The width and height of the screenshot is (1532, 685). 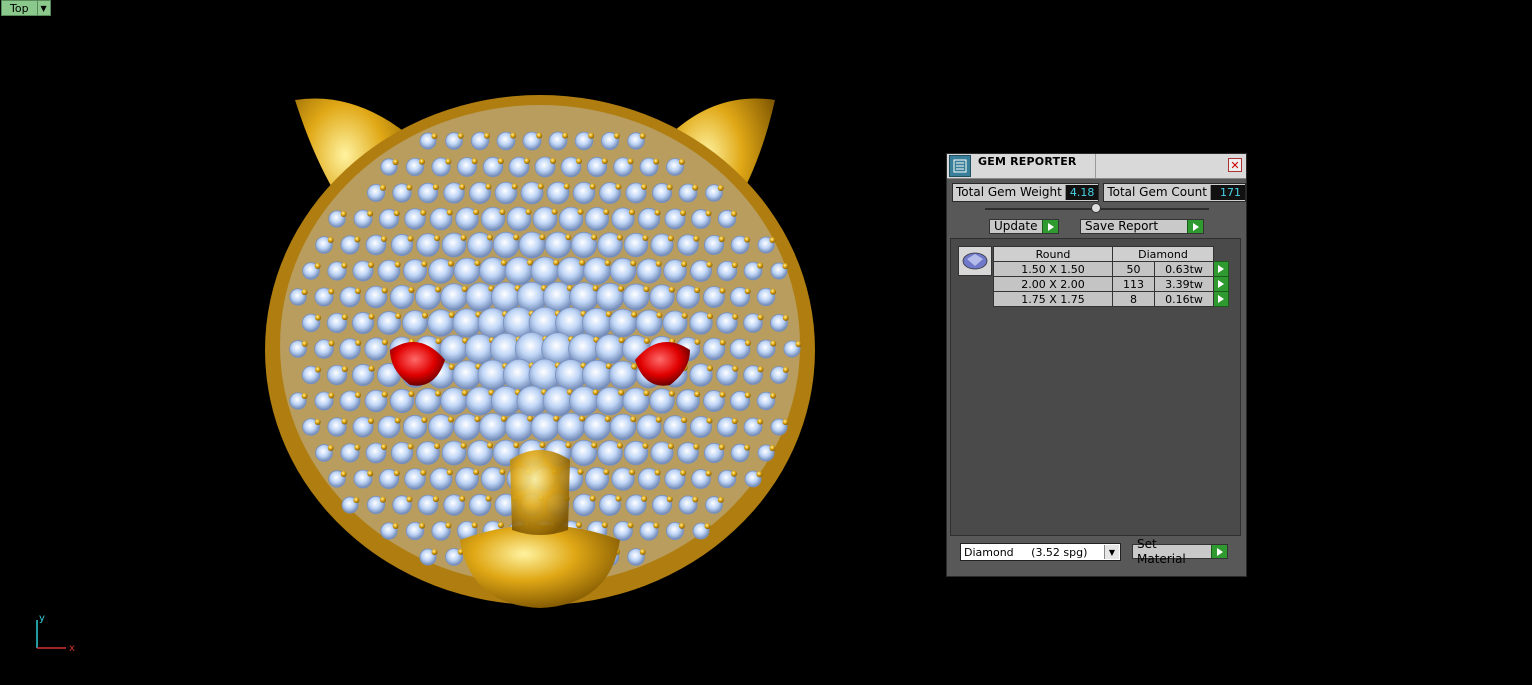 I want to click on panel-titlebar: GEM REPORTER ✕, so click(x=1096, y=166).